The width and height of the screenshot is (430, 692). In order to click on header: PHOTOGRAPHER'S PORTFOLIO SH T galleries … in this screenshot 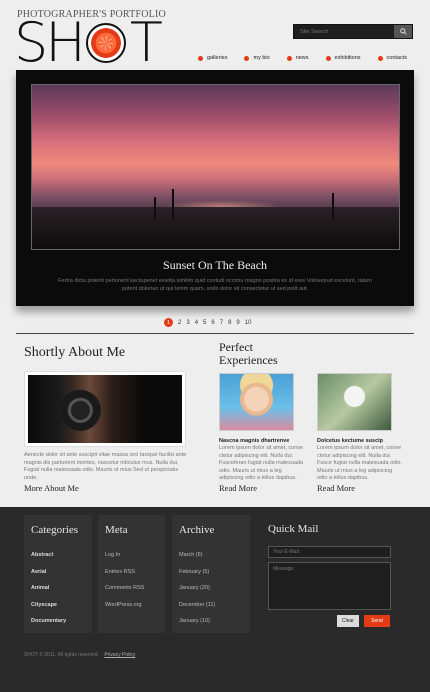, I will do `click(215, 36)`.